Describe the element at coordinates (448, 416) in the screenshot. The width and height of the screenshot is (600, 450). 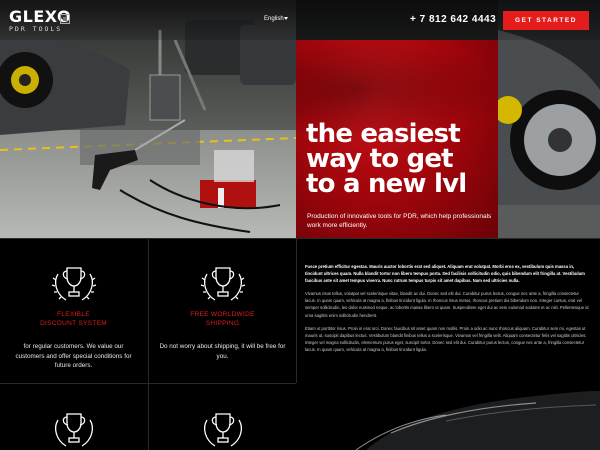
I see `car-image` at that location.